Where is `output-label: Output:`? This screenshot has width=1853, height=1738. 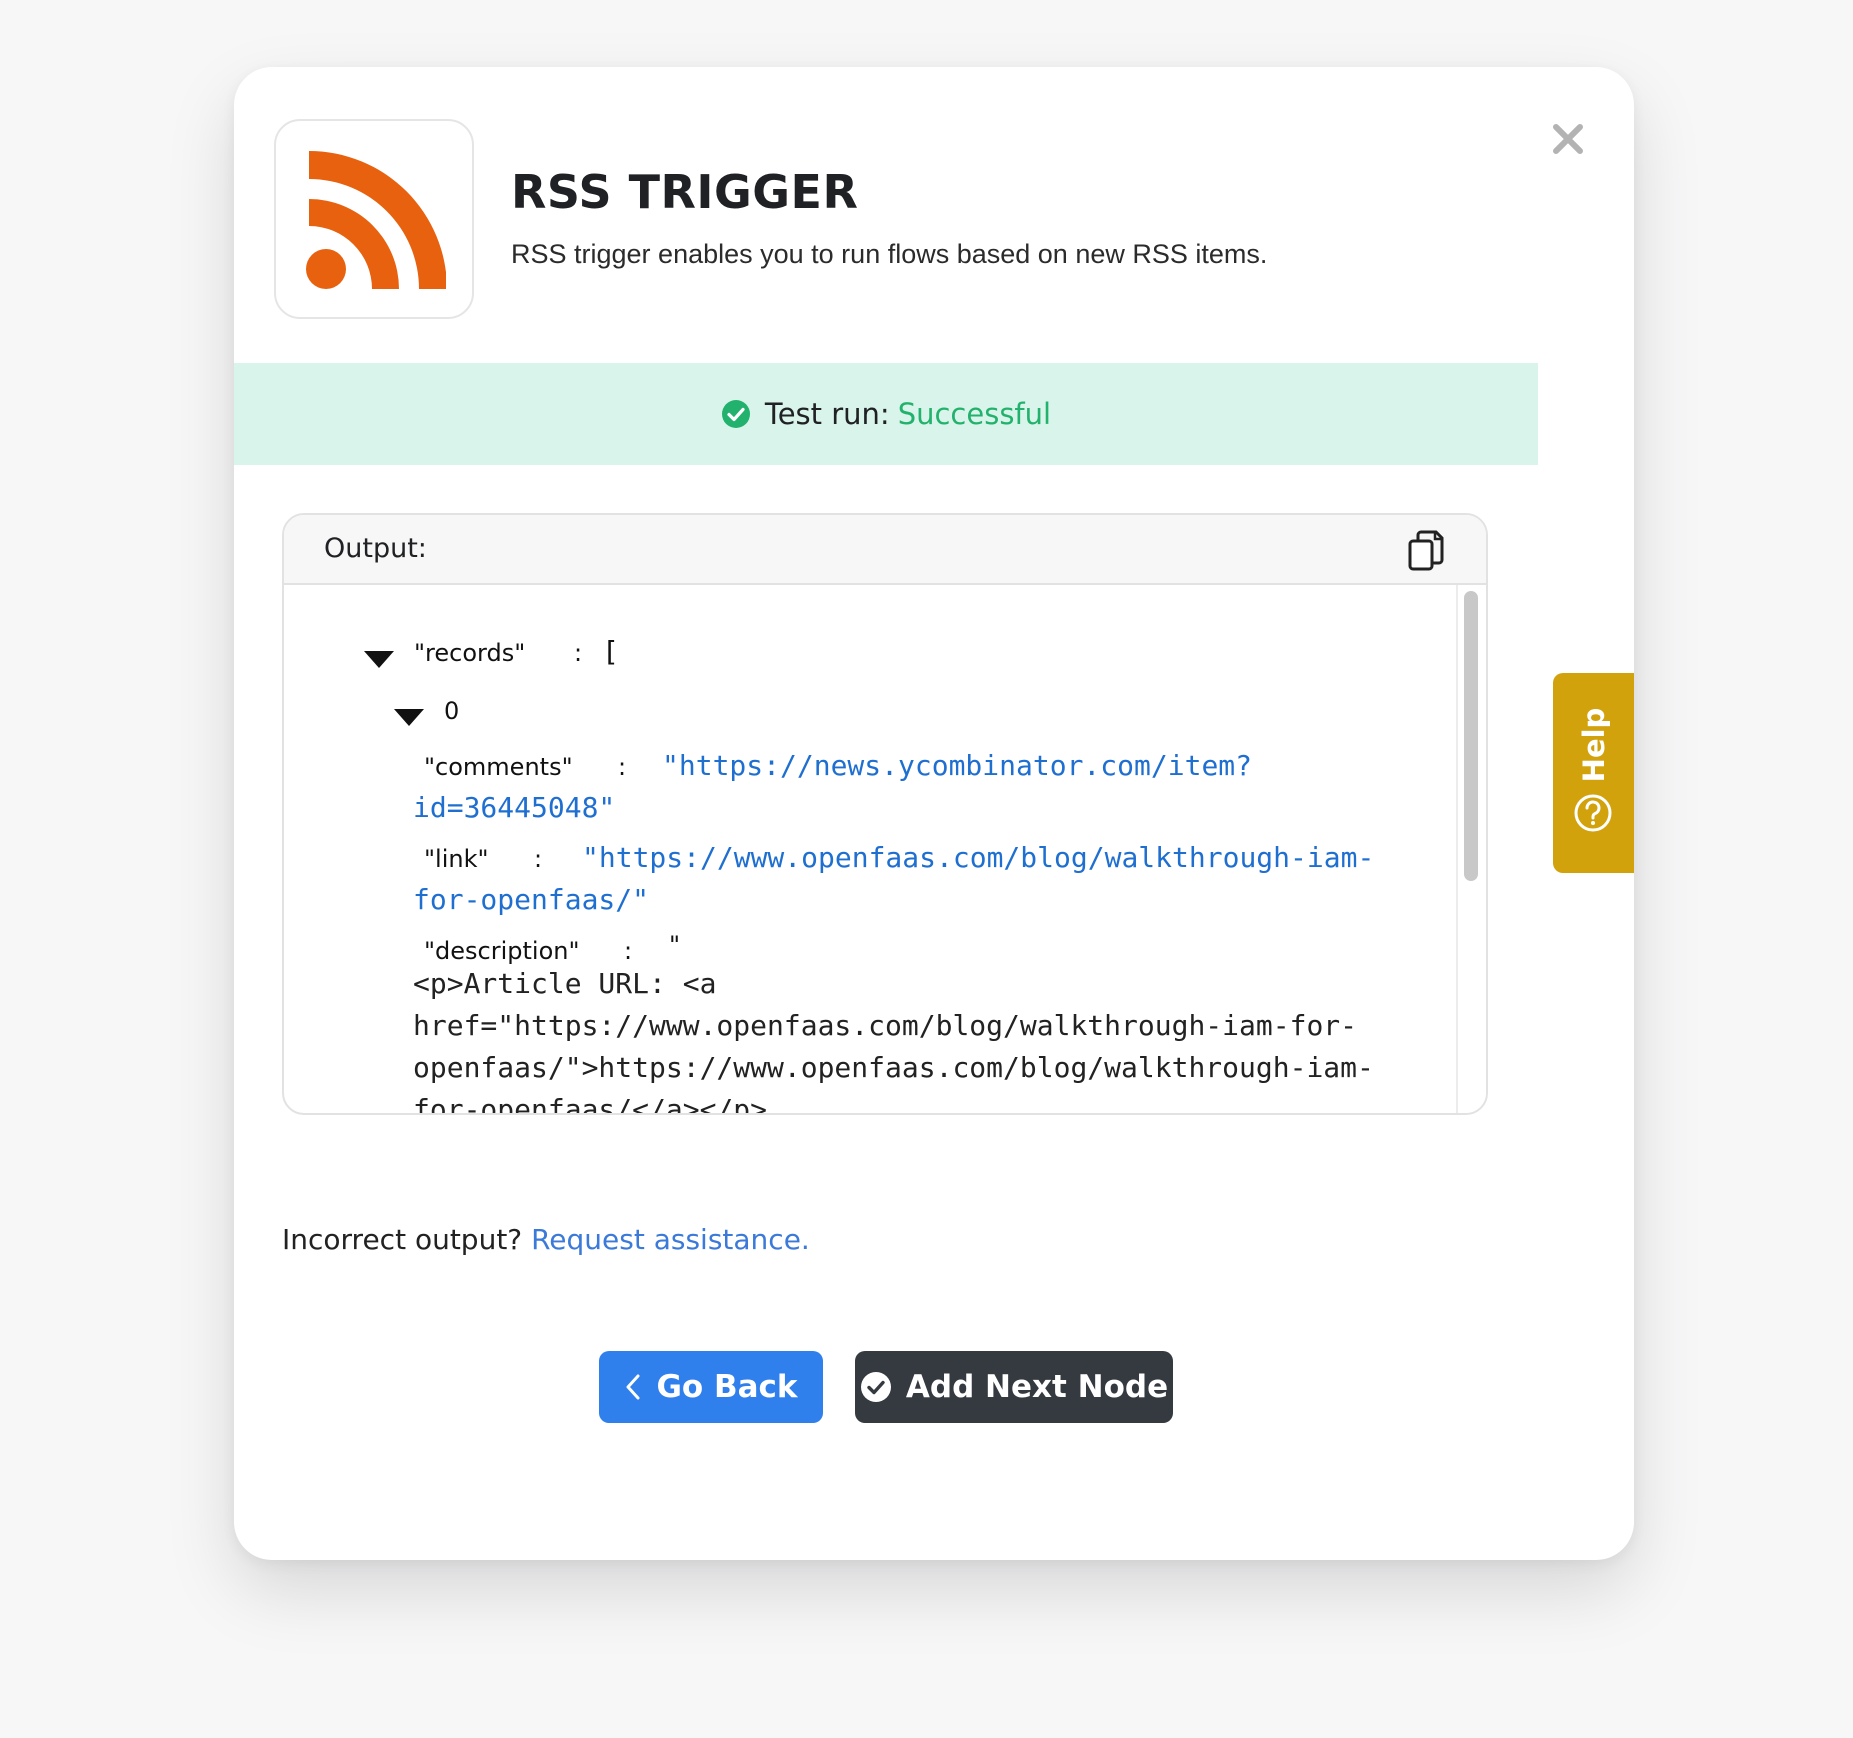 output-label: Output: is located at coordinates (375, 548).